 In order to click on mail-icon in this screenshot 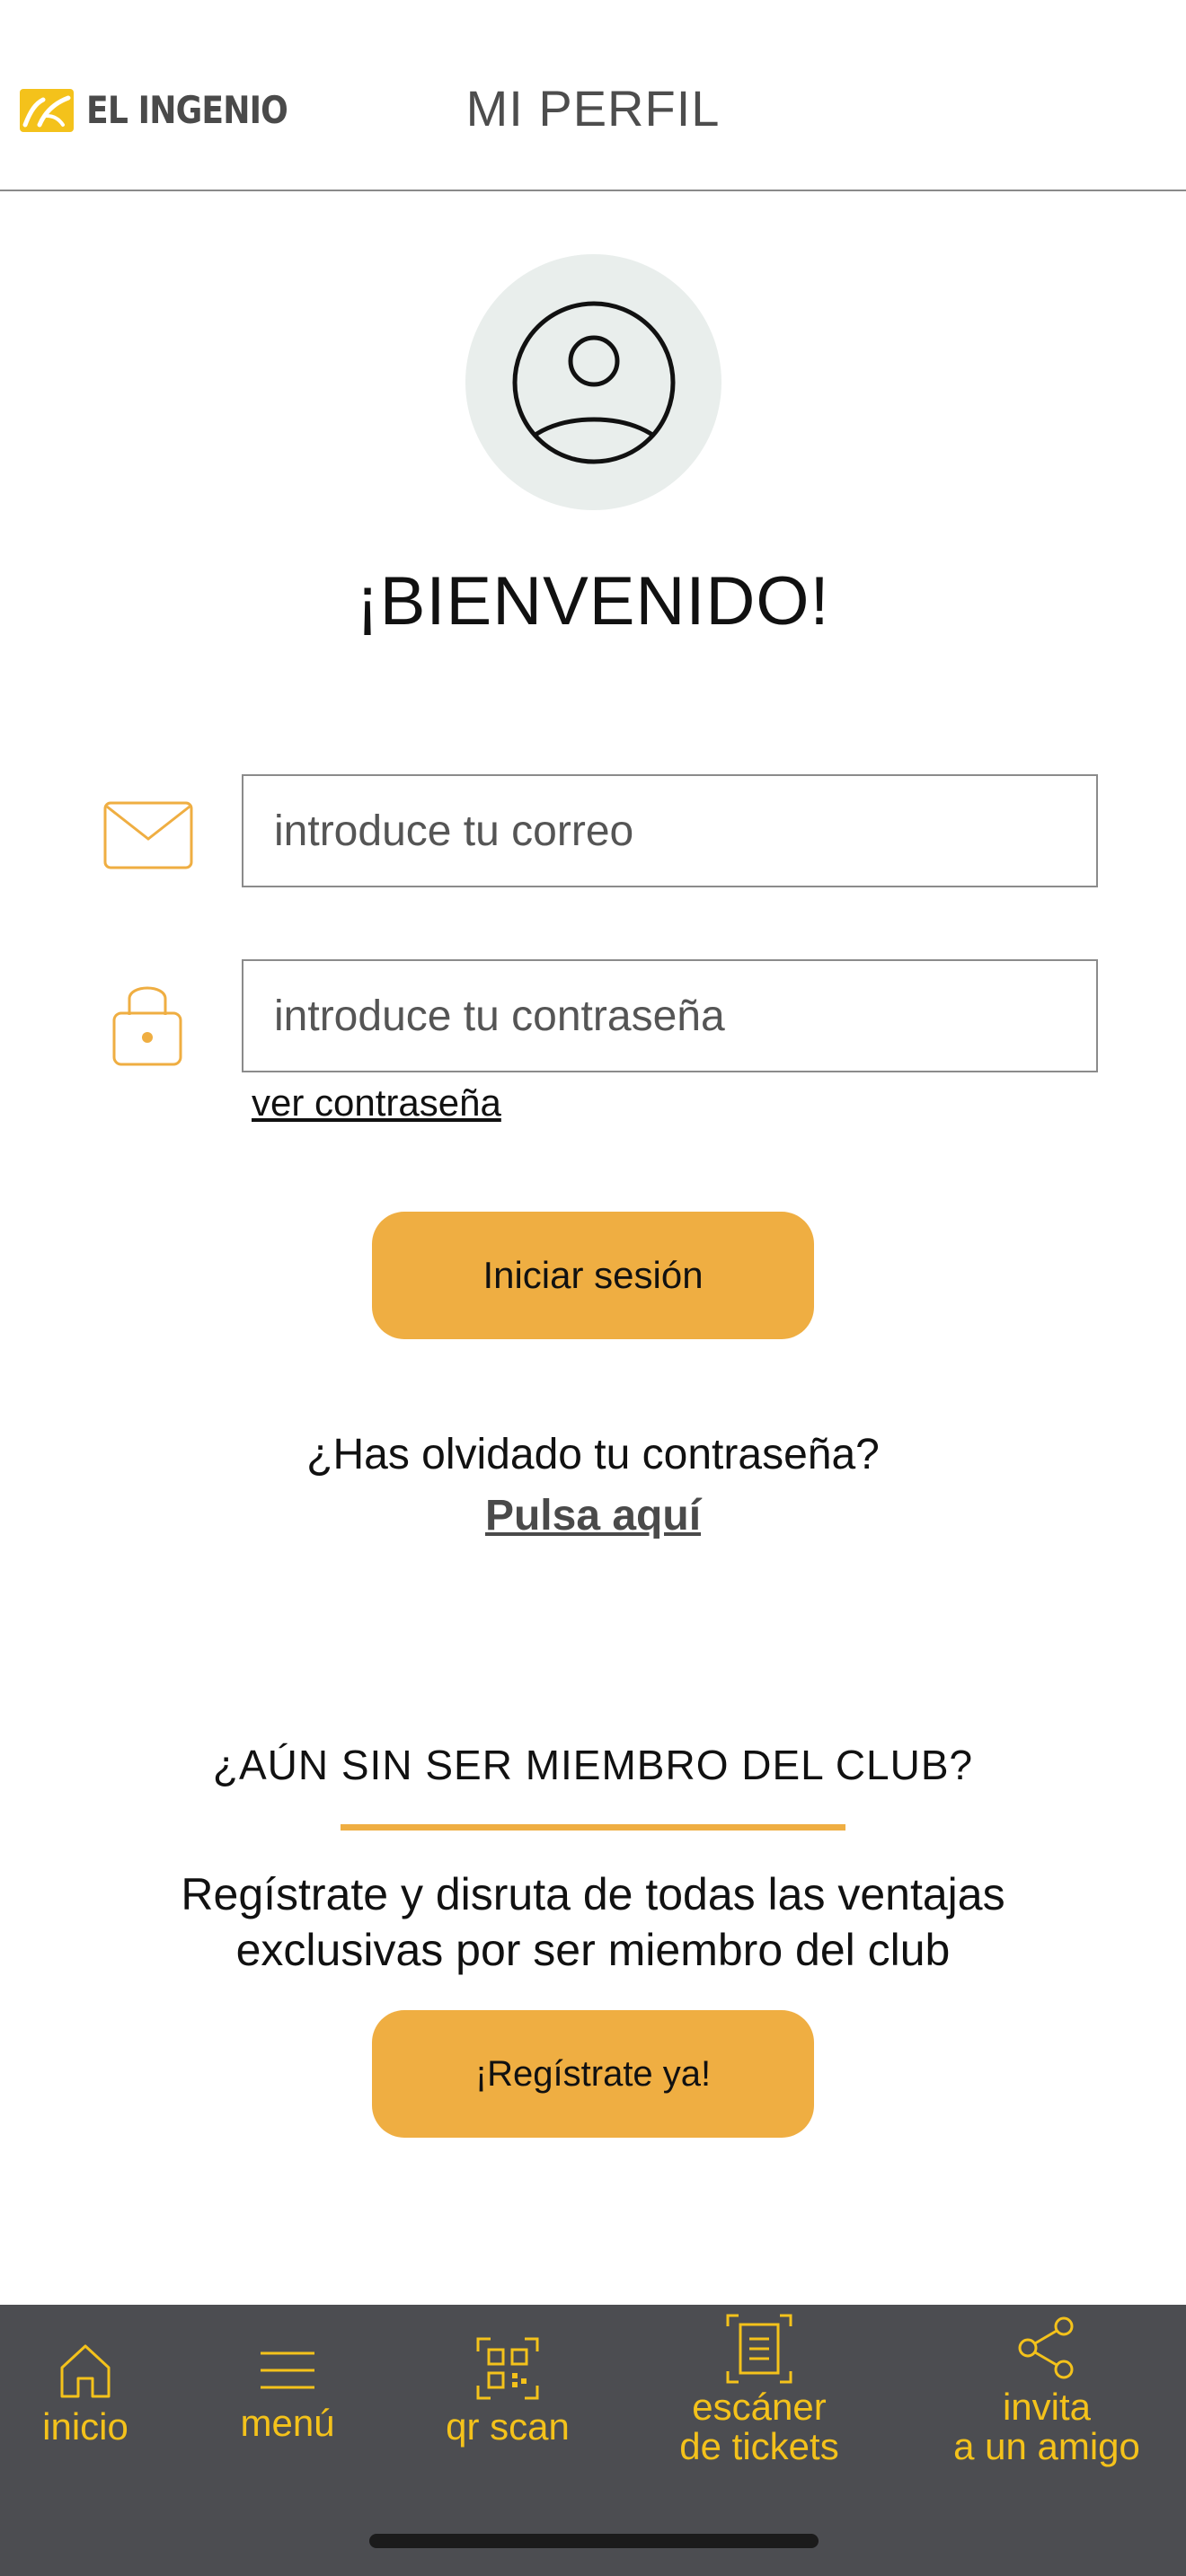, I will do `click(148, 835)`.